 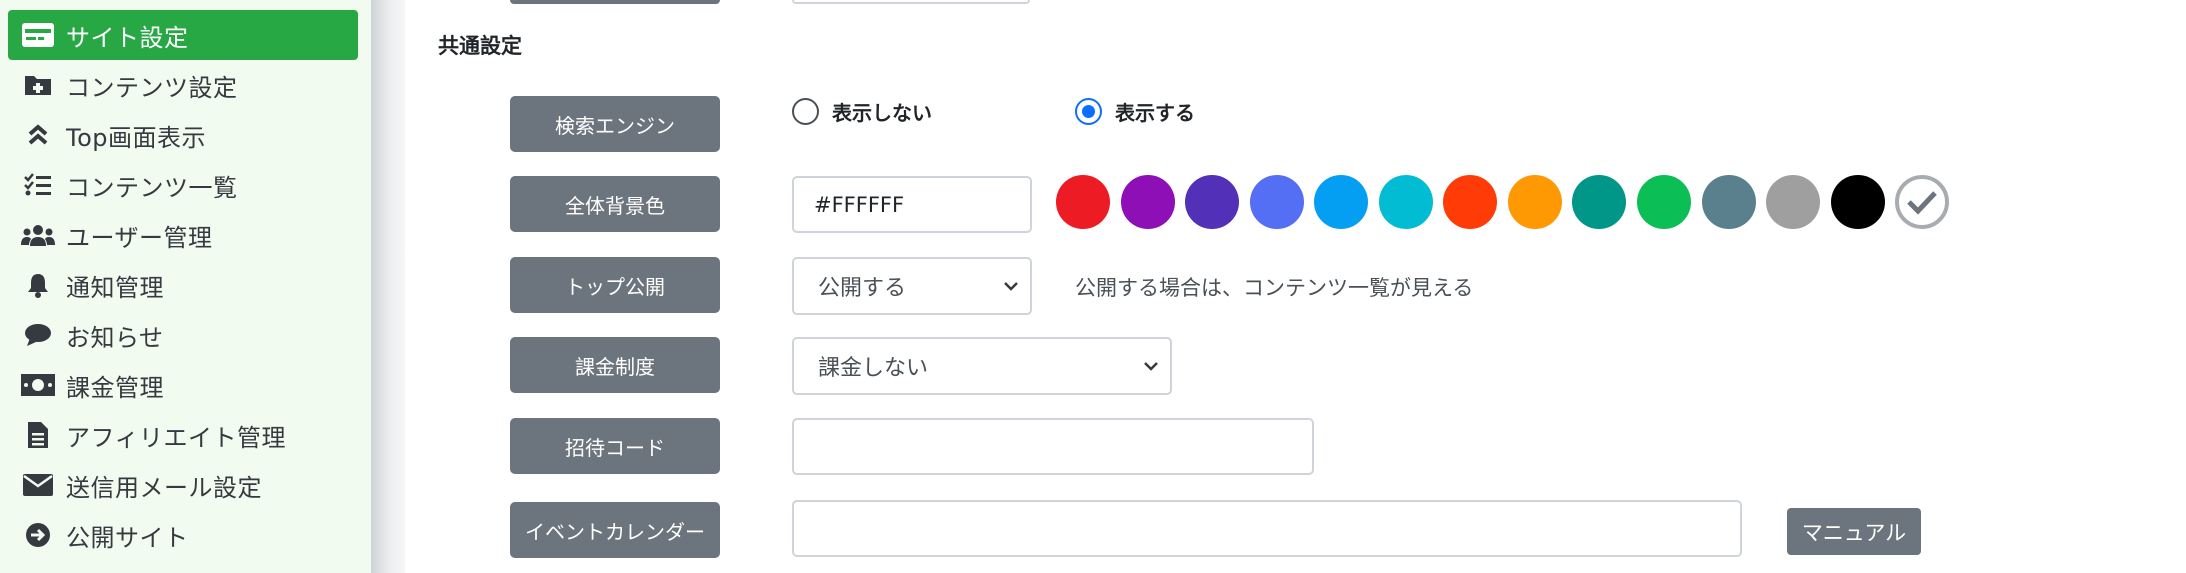 What do you see at coordinates (480, 46) in the screenshot?
I see `section-title: 共通設定` at bounding box center [480, 46].